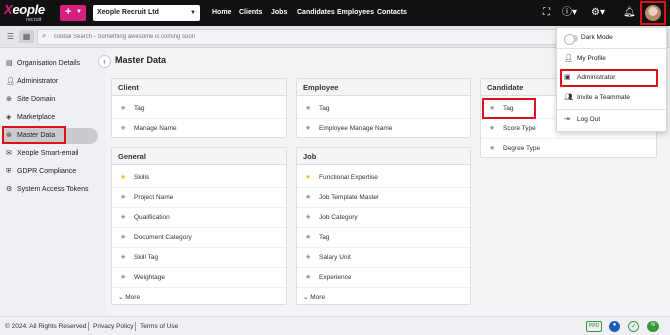  What do you see at coordinates (199, 129) in the screenshot?
I see `list-item: ★ Manage Name` at bounding box center [199, 129].